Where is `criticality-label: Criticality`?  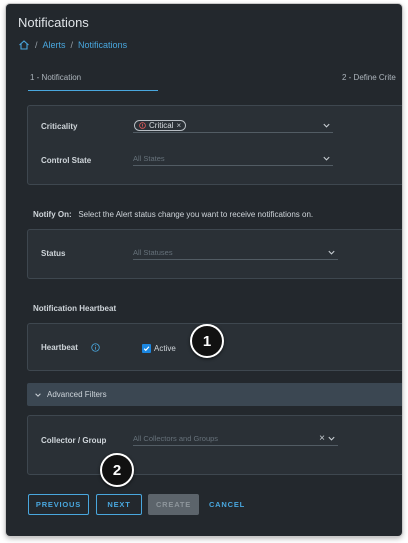 criticality-label: Criticality is located at coordinates (59, 126).